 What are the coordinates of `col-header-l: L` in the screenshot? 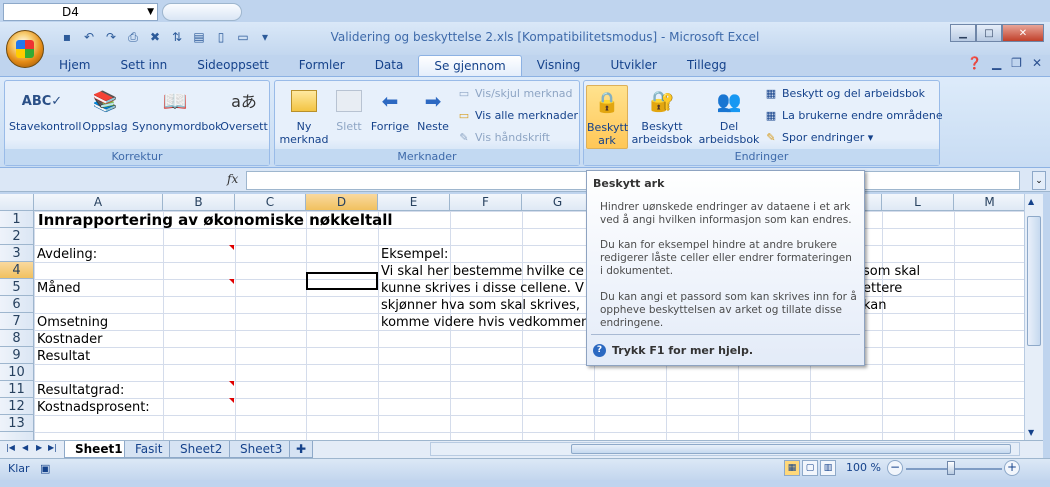 It's located at (918, 202).